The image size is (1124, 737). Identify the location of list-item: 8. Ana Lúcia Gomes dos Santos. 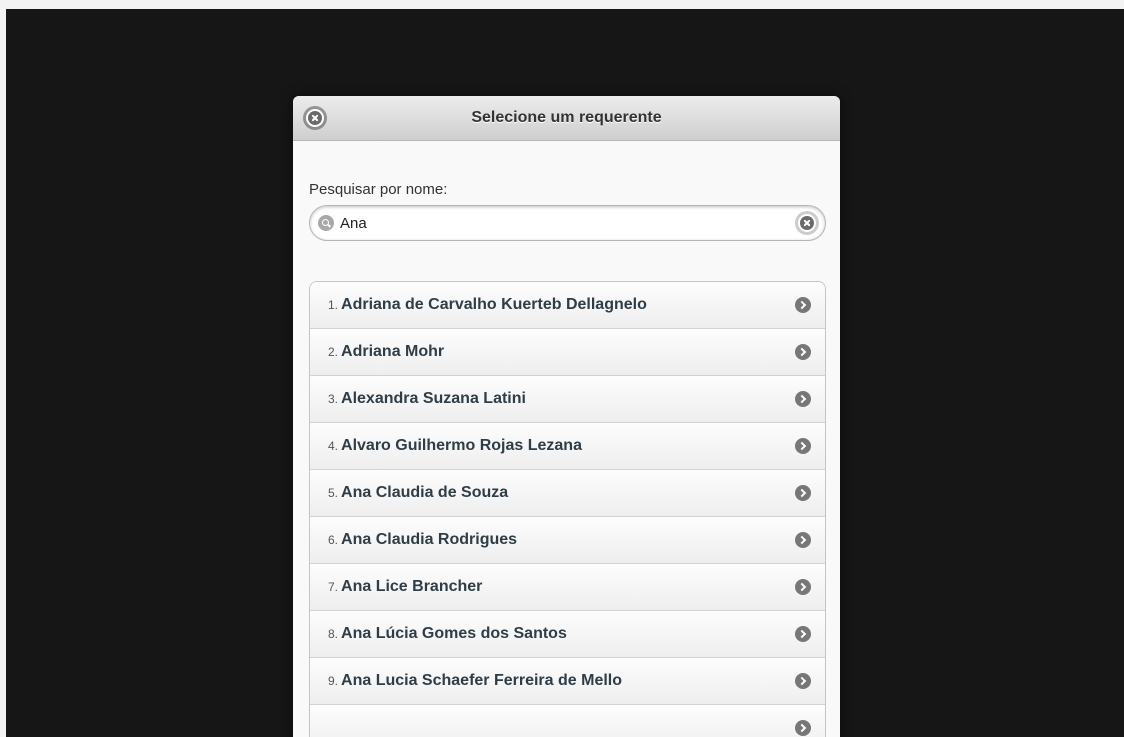
(567, 634).